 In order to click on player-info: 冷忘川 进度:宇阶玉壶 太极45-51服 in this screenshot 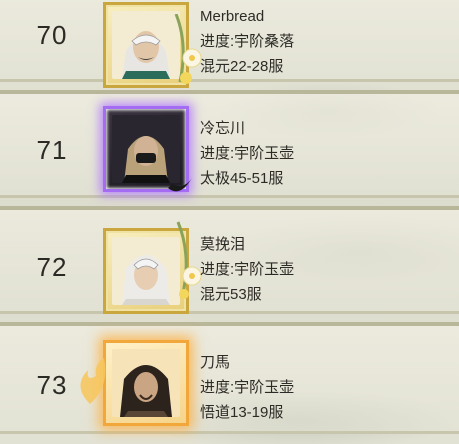, I will do `click(247, 153)`.